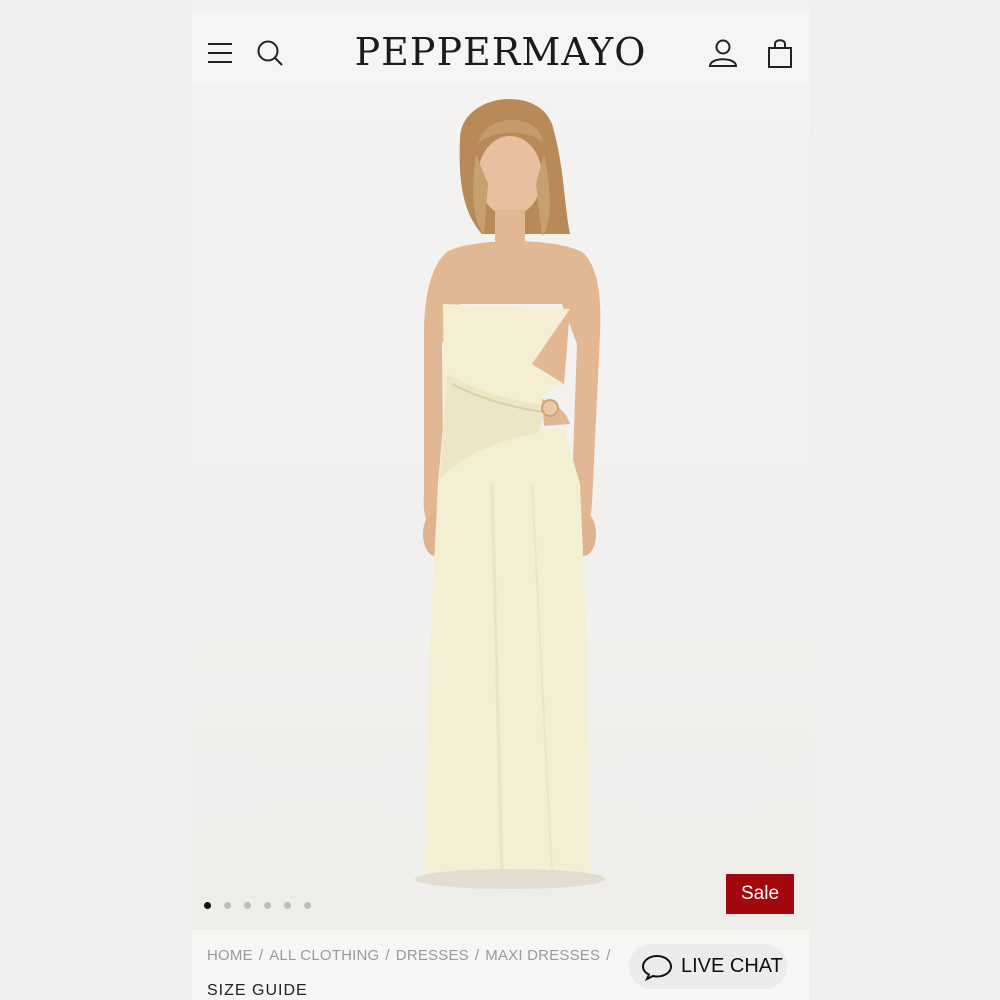 The width and height of the screenshot is (1000, 1000). Describe the element at coordinates (732, 966) in the screenshot. I see `live-chat-label: LIVE CHAT` at that location.